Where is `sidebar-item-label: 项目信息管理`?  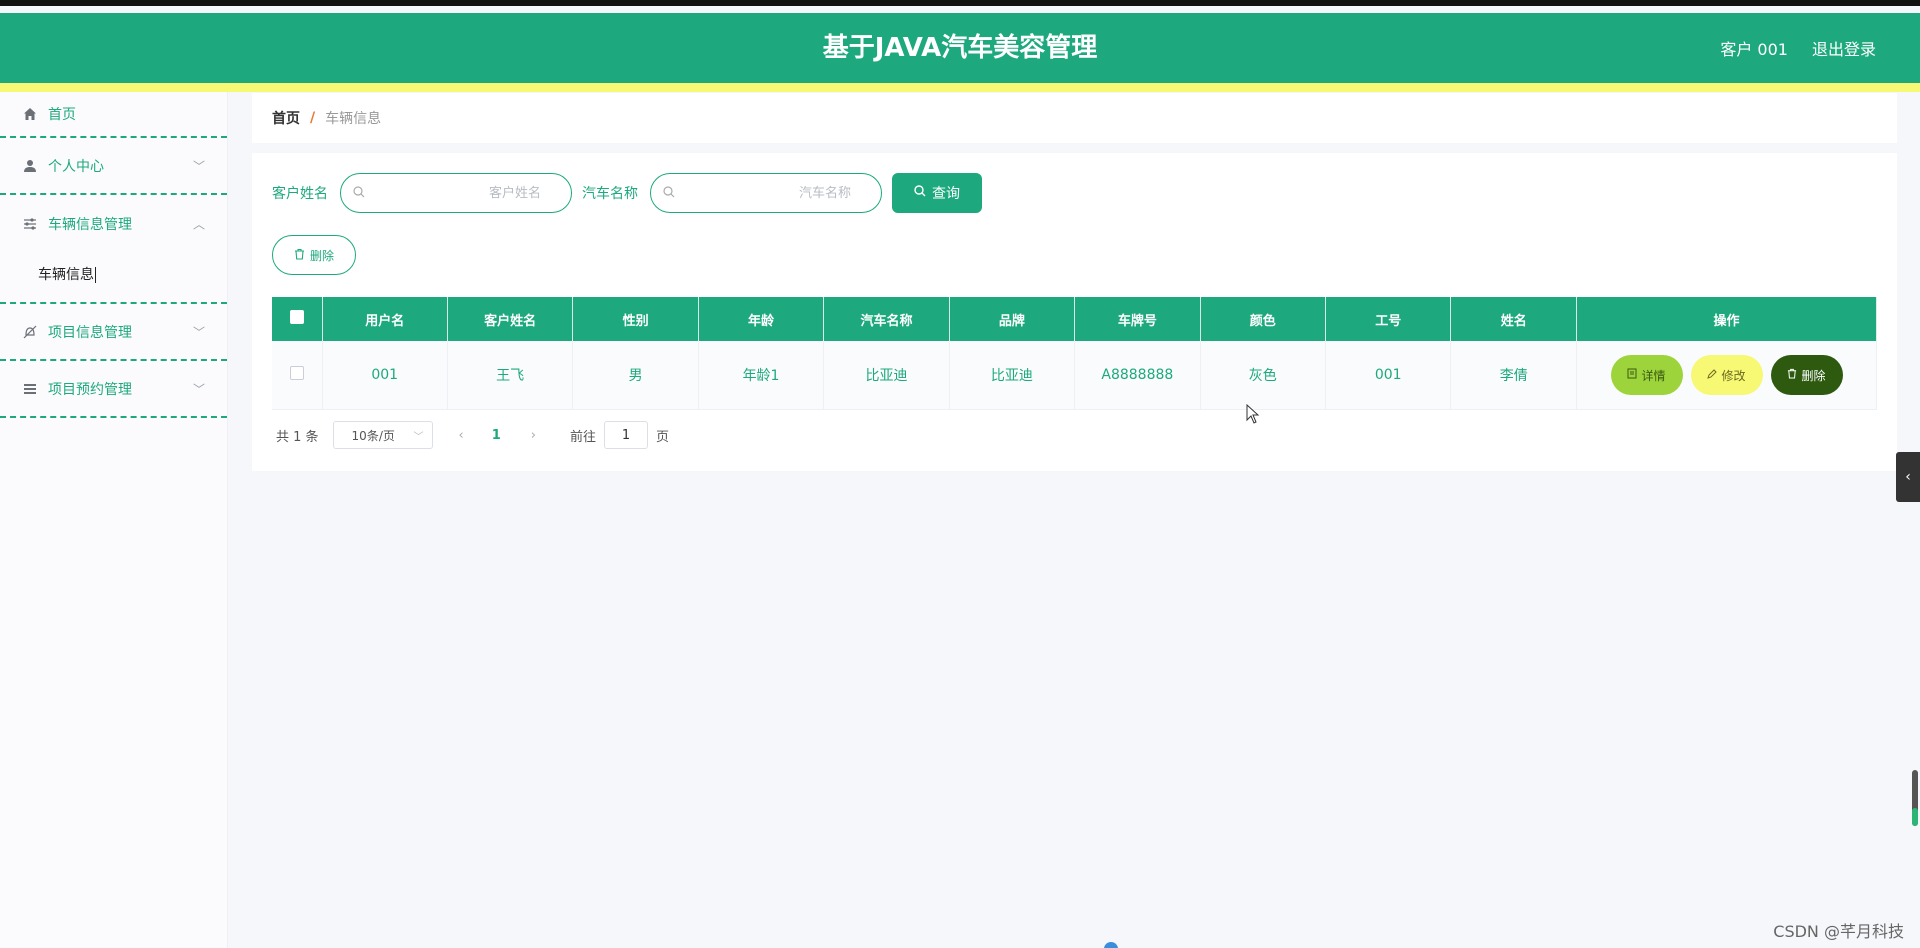
sidebar-item-label: 项目信息管理 is located at coordinates (90, 332).